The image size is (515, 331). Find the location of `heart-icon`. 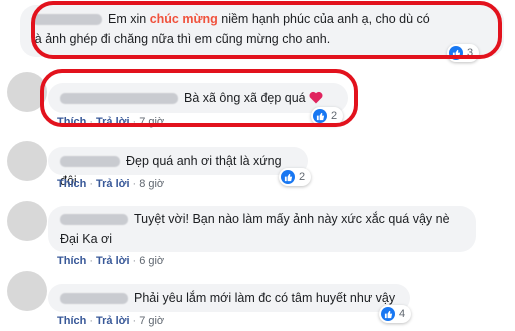

heart-icon is located at coordinates (316, 97).